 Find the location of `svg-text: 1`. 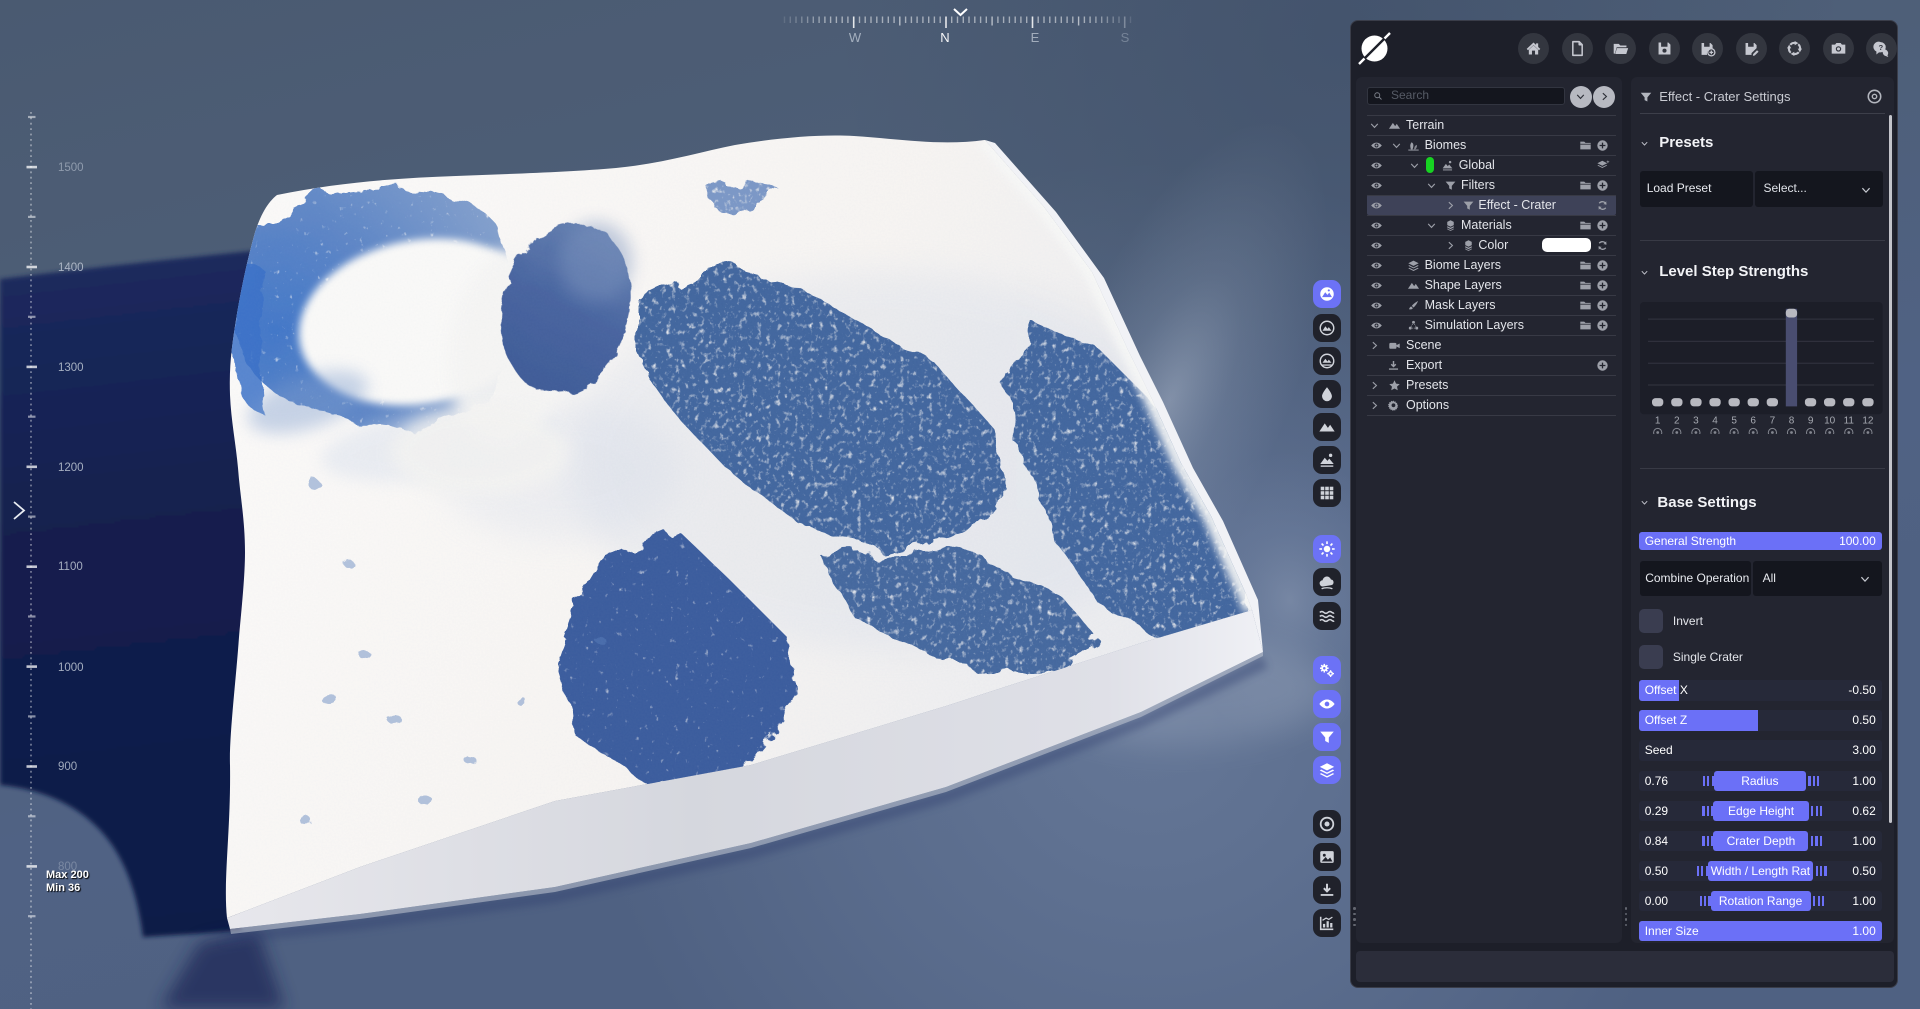

svg-text: 1 is located at coordinates (1658, 420).